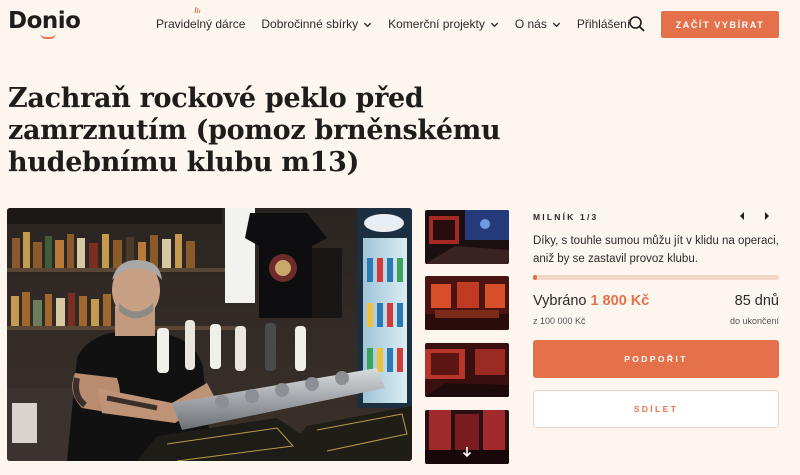  I want to click on nav-charity-collections: Dobročinné sbírky, so click(316, 24).